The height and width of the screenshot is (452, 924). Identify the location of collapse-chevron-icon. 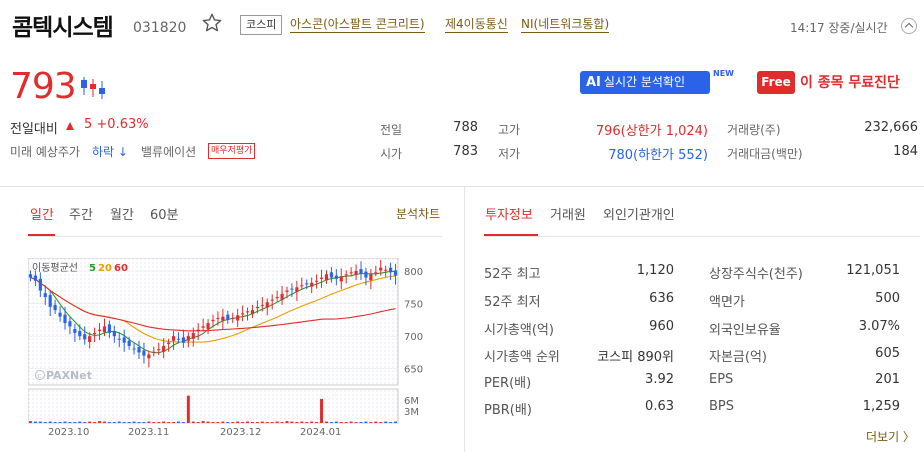
(909, 26).